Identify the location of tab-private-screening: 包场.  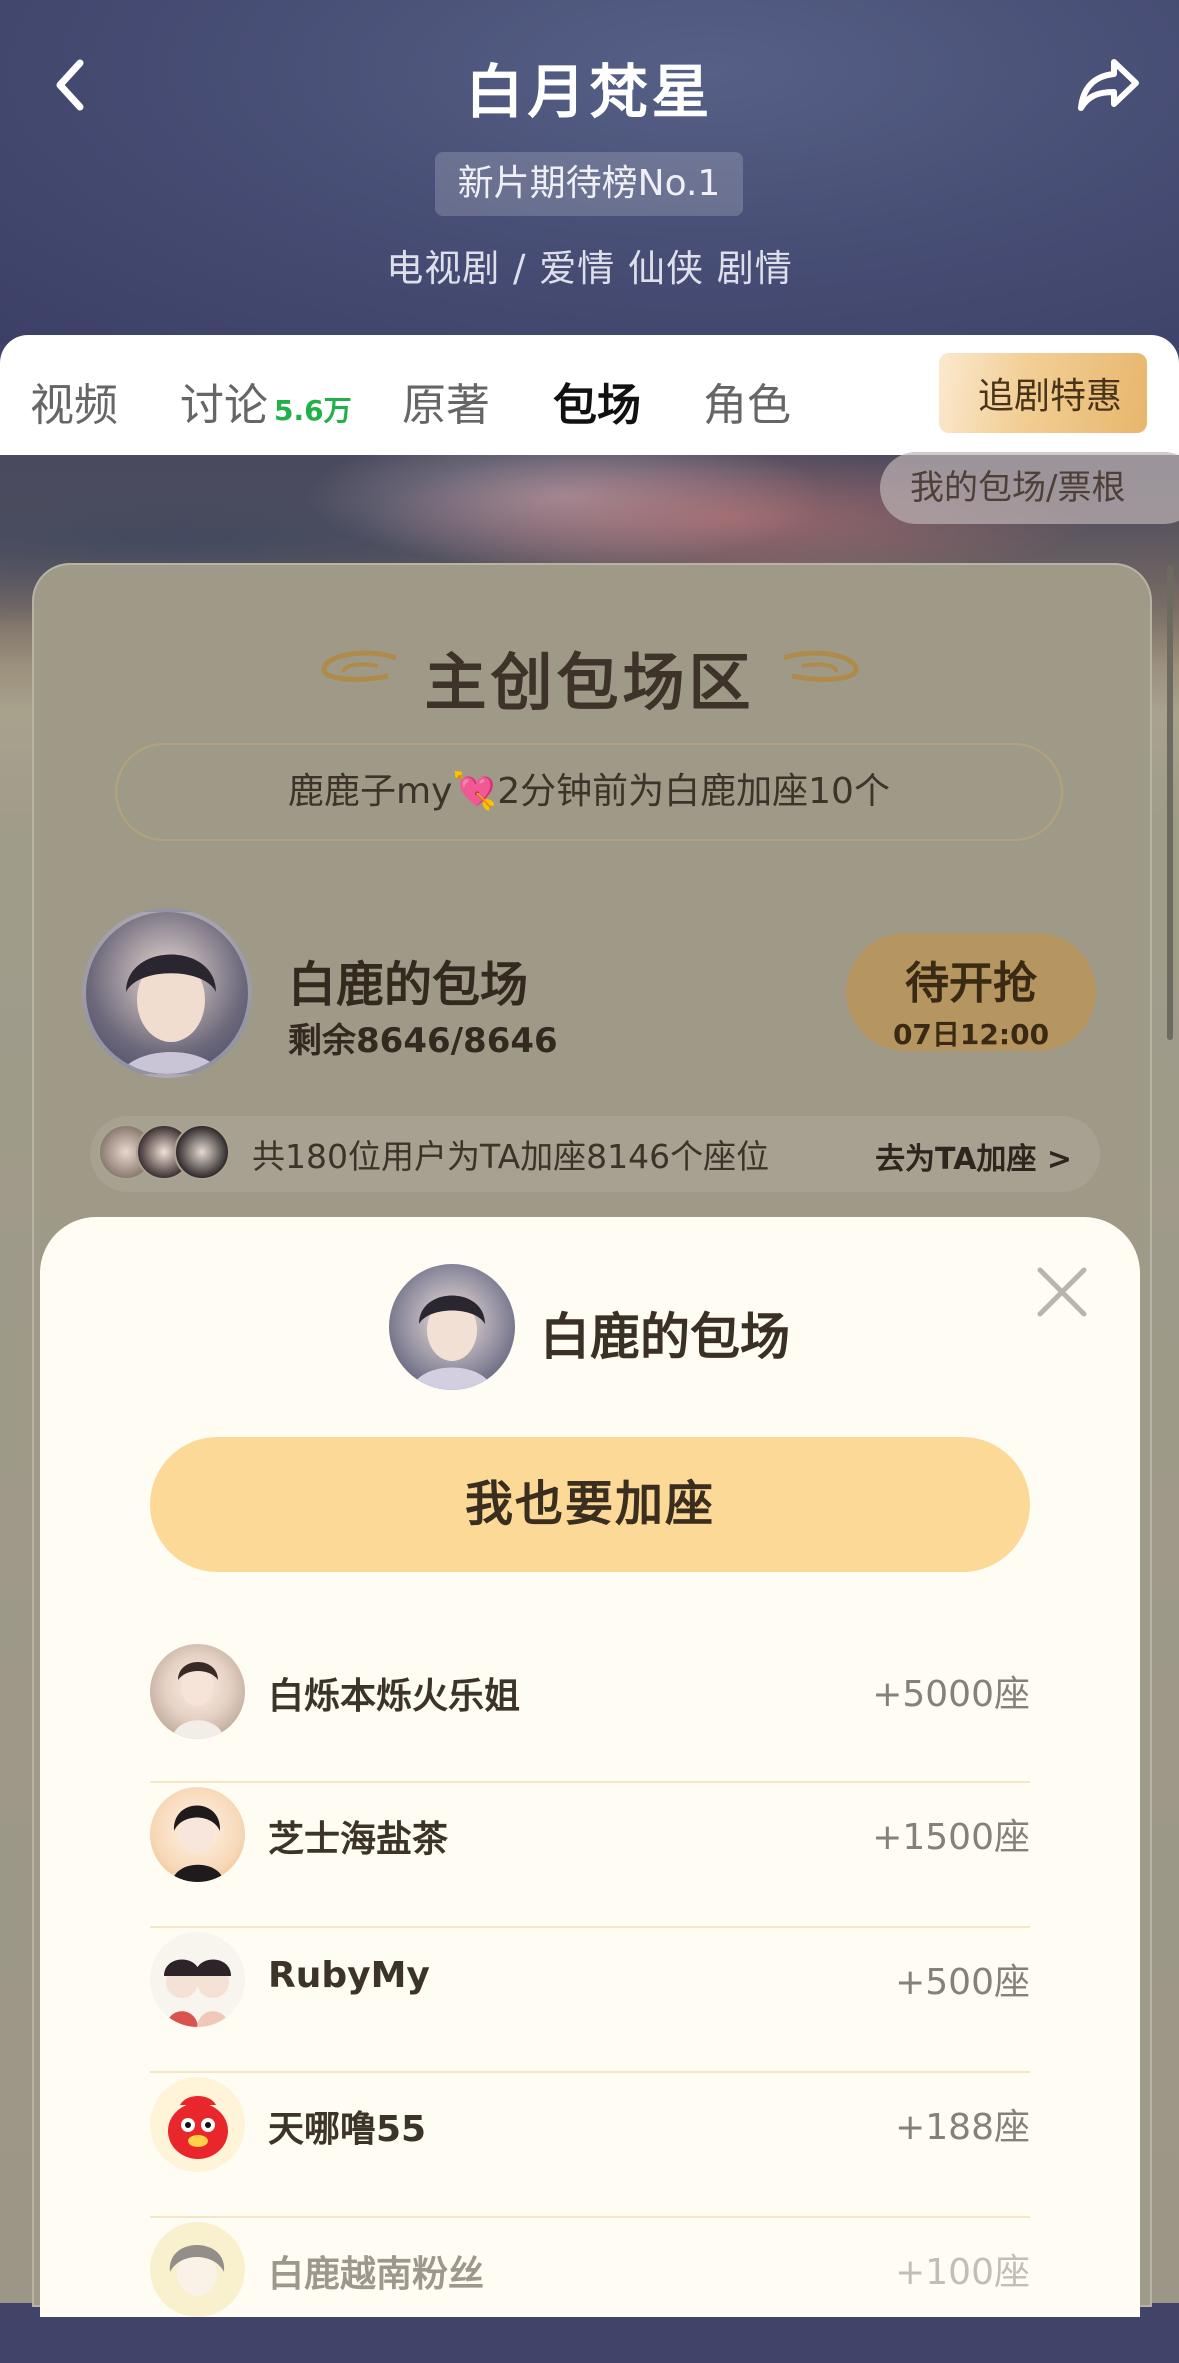
(597, 401).